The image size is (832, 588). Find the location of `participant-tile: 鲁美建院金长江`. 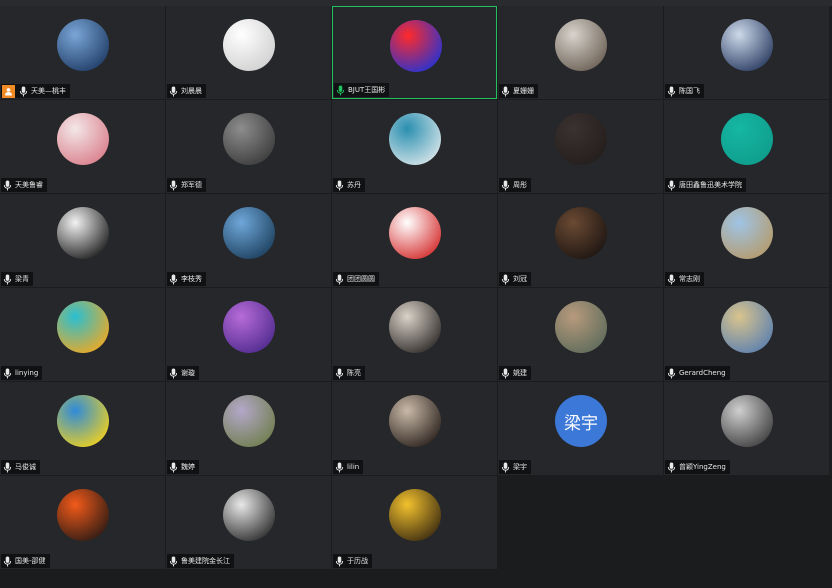

participant-tile: 鲁美建院金长江 is located at coordinates (248, 522).